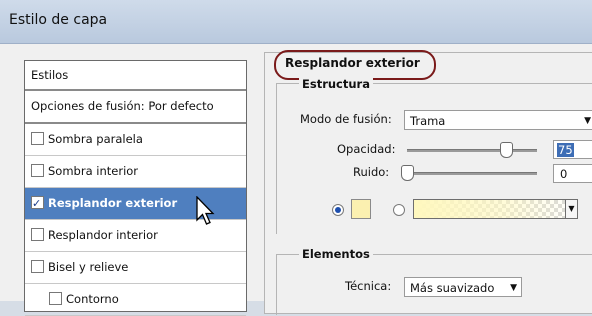  Describe the element at coordinates (103, 235) in the screenshot. I see `style-item-label: Resplandor interior` at that location.